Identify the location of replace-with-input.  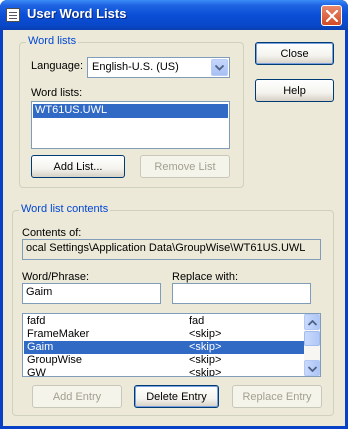
(241, 293).